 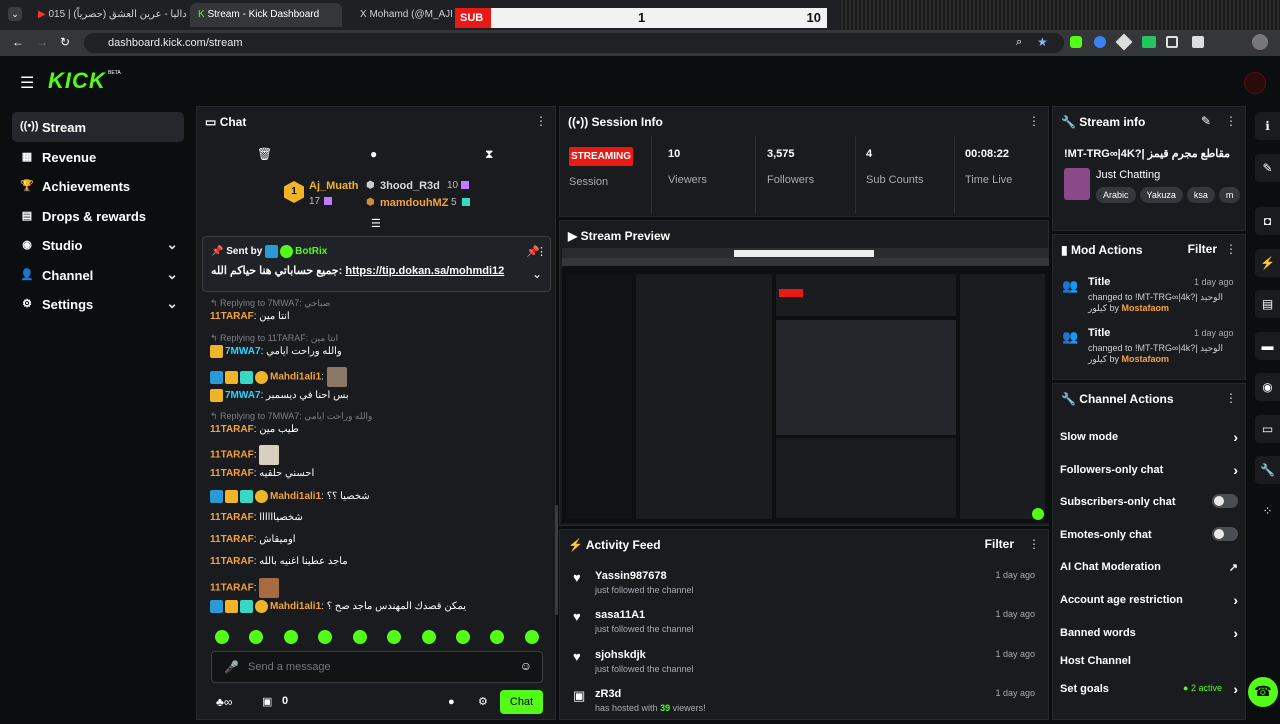 What do you see at coordinates (999, 544) in the screenshot?
I see `activity-filter-button: Filter` at bounding box center [999, 544].